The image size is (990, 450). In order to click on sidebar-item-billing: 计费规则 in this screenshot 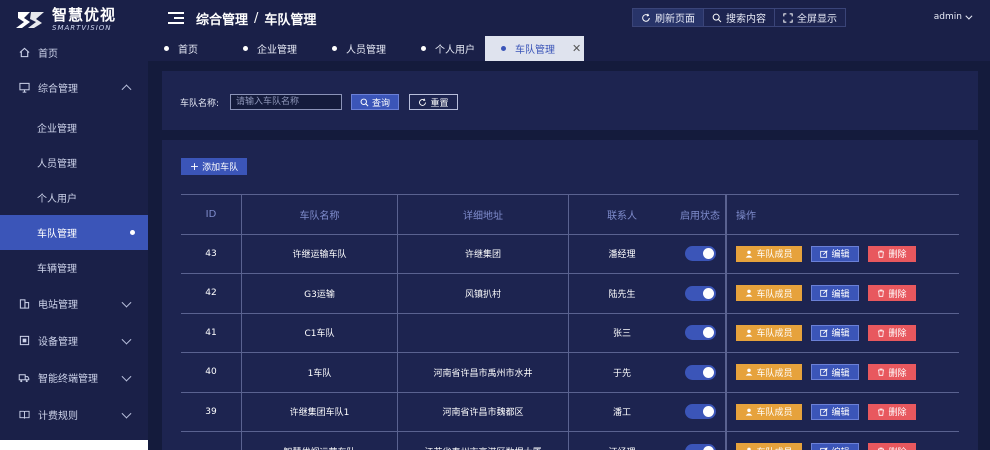, I will do `click(74, 414)`.